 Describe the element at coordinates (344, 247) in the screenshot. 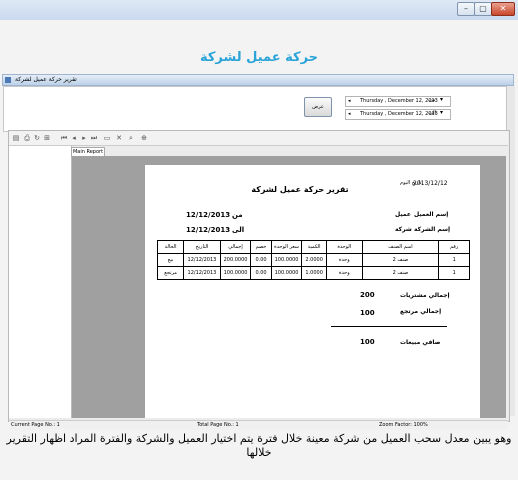

I see `col-unit: الوحدة` at that location.